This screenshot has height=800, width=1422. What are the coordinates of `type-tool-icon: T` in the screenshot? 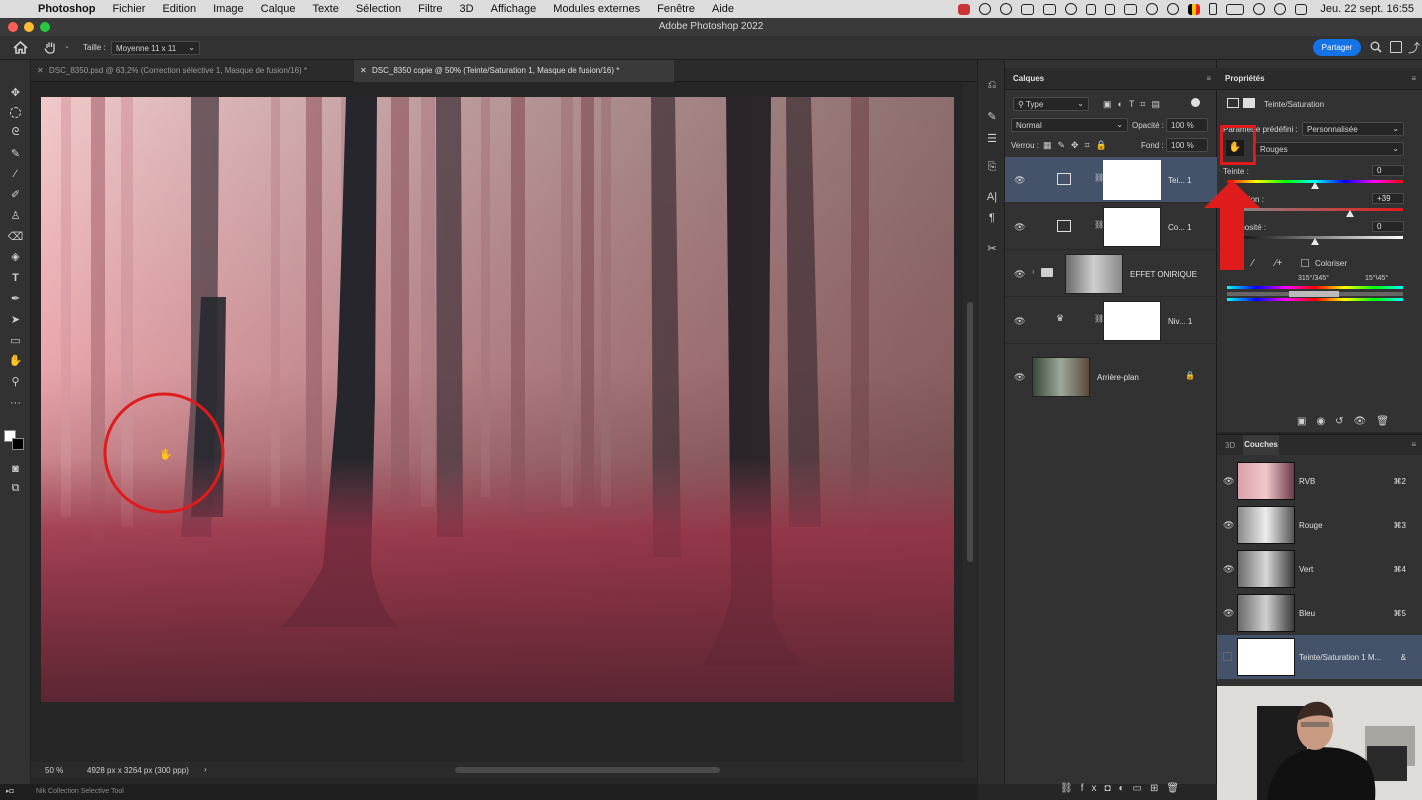 It's located at (15, 277).